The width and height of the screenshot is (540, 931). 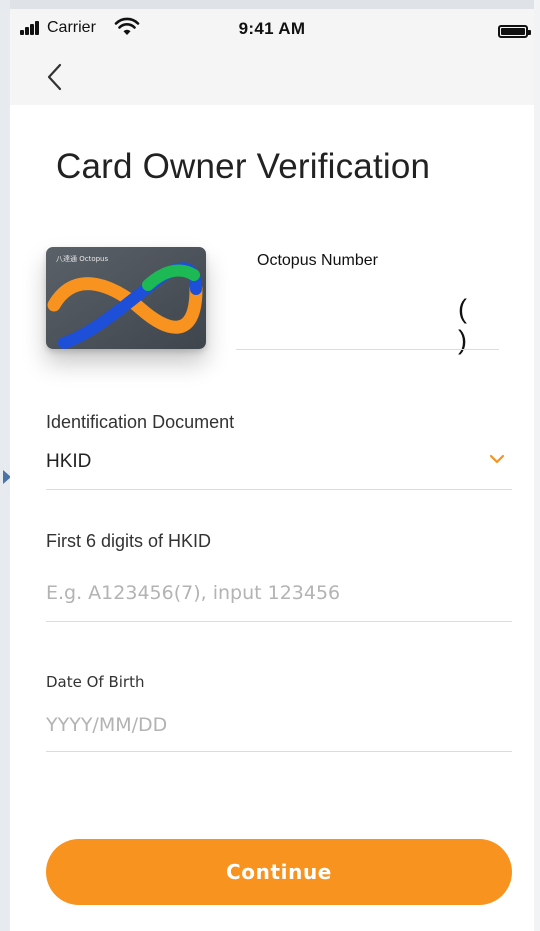 I want to click on page-title: Card Owner Verification, so click(x=243, y=166).